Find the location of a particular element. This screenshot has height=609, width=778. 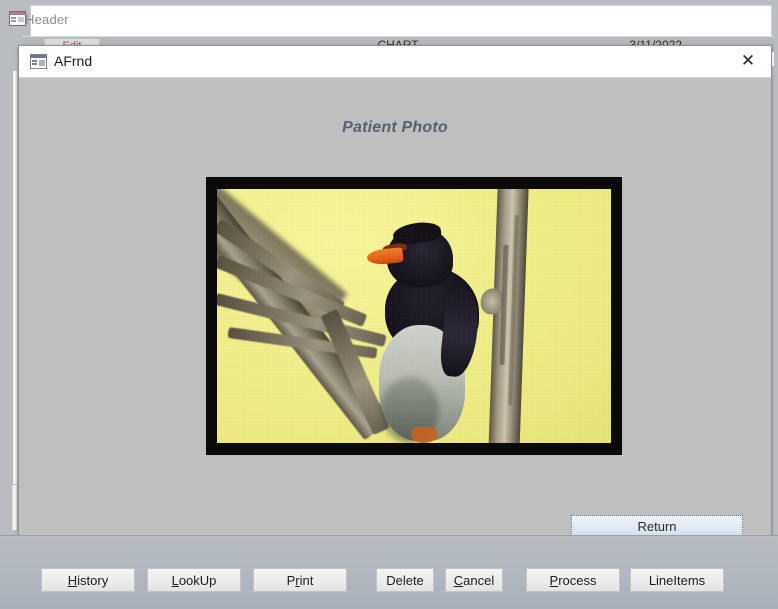

dialog-title: AFrnd is located at coordinates (73, 61).